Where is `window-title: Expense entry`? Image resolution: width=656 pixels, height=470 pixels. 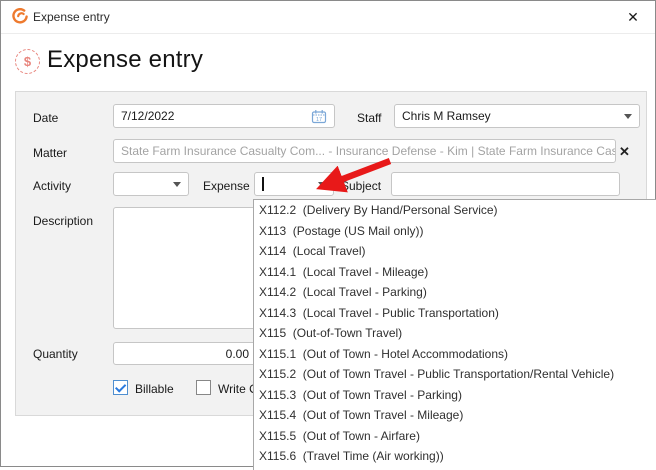
window-title: Expense entry is located at coordinates (71, 17).